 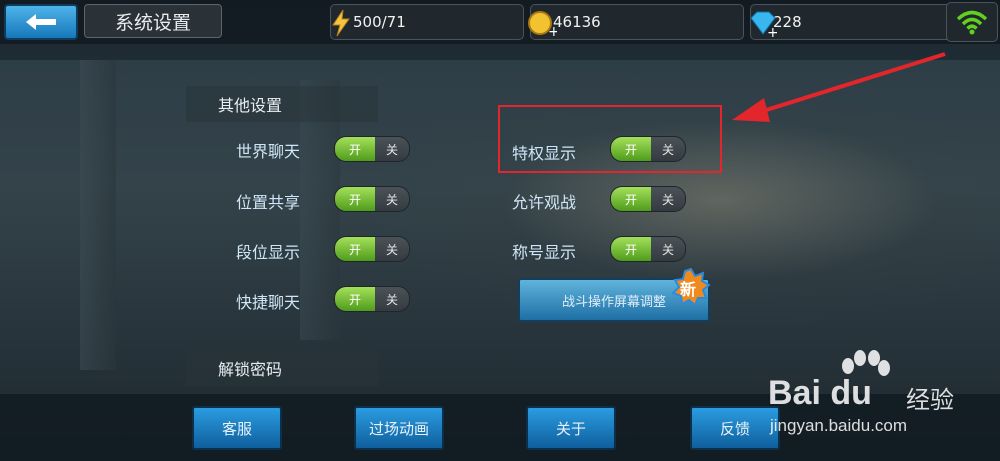 What do you see at coordinates (787, 22) in the screenshot?
I see `diamond-value: 228` at bounding box center [787, 22].